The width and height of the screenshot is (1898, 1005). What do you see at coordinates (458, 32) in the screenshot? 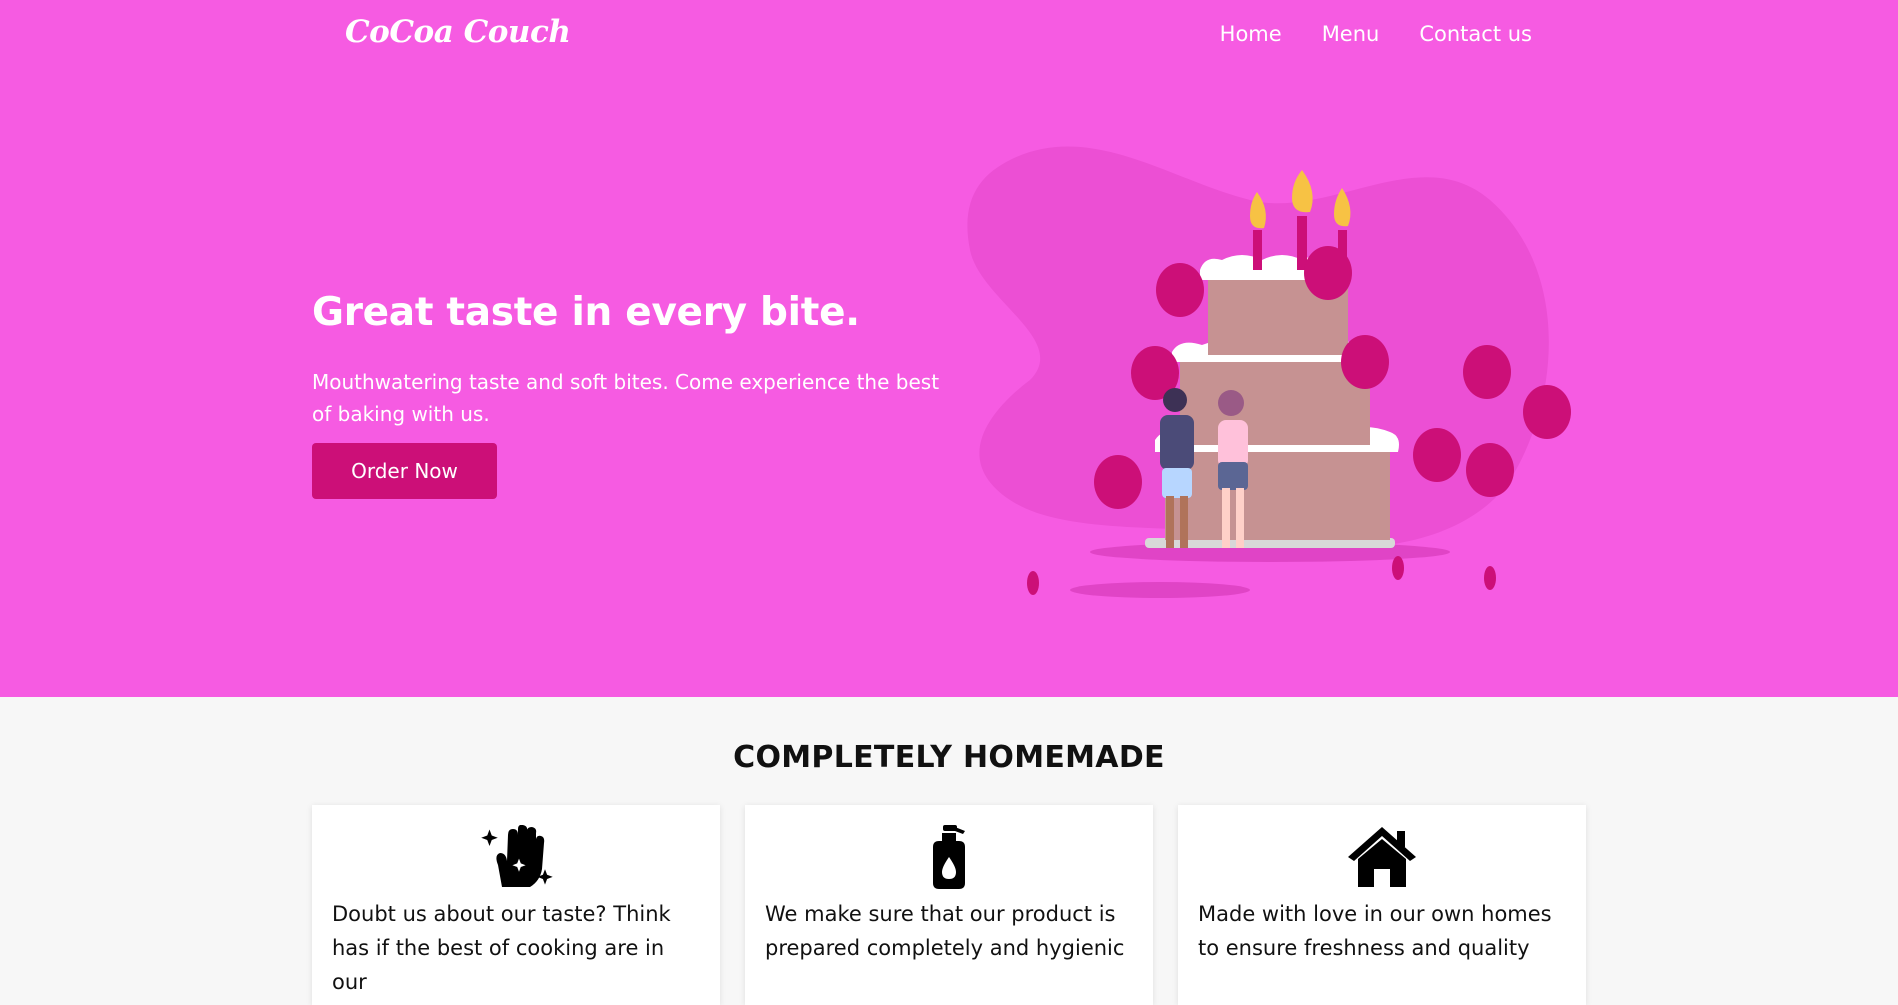
I see `brand-logo: CoCoa Couch` at bounding box center [458, 32].